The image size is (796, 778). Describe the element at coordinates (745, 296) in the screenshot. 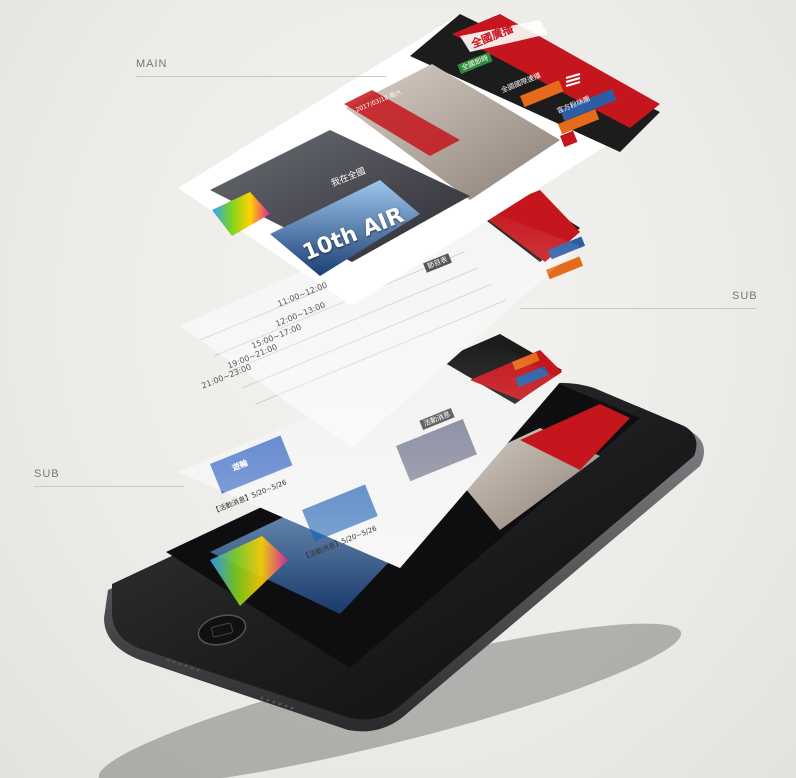

I see `callout-sub-right: SUB` at that location.